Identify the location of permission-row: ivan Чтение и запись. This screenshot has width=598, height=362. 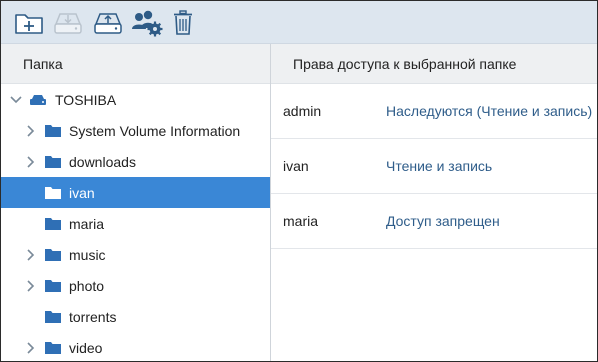
(434, 166).